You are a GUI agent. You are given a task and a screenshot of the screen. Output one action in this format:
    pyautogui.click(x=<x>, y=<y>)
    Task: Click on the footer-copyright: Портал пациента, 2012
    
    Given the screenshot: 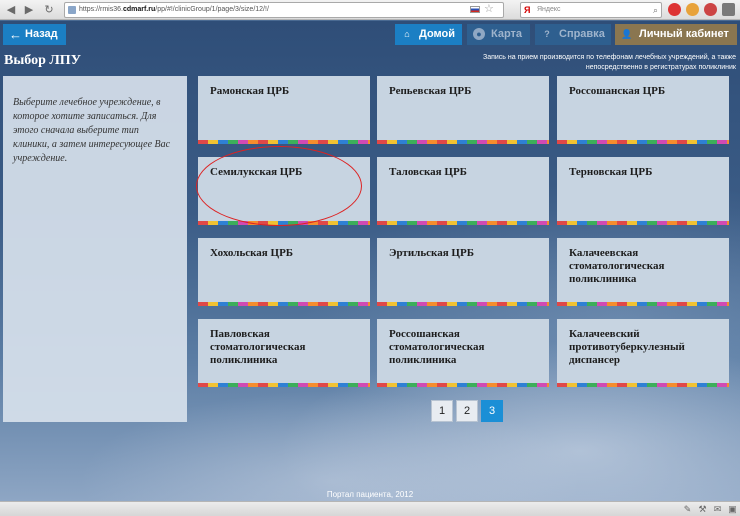 What is the action you would take?
    pyautogui.click(x=370, y=494)
    